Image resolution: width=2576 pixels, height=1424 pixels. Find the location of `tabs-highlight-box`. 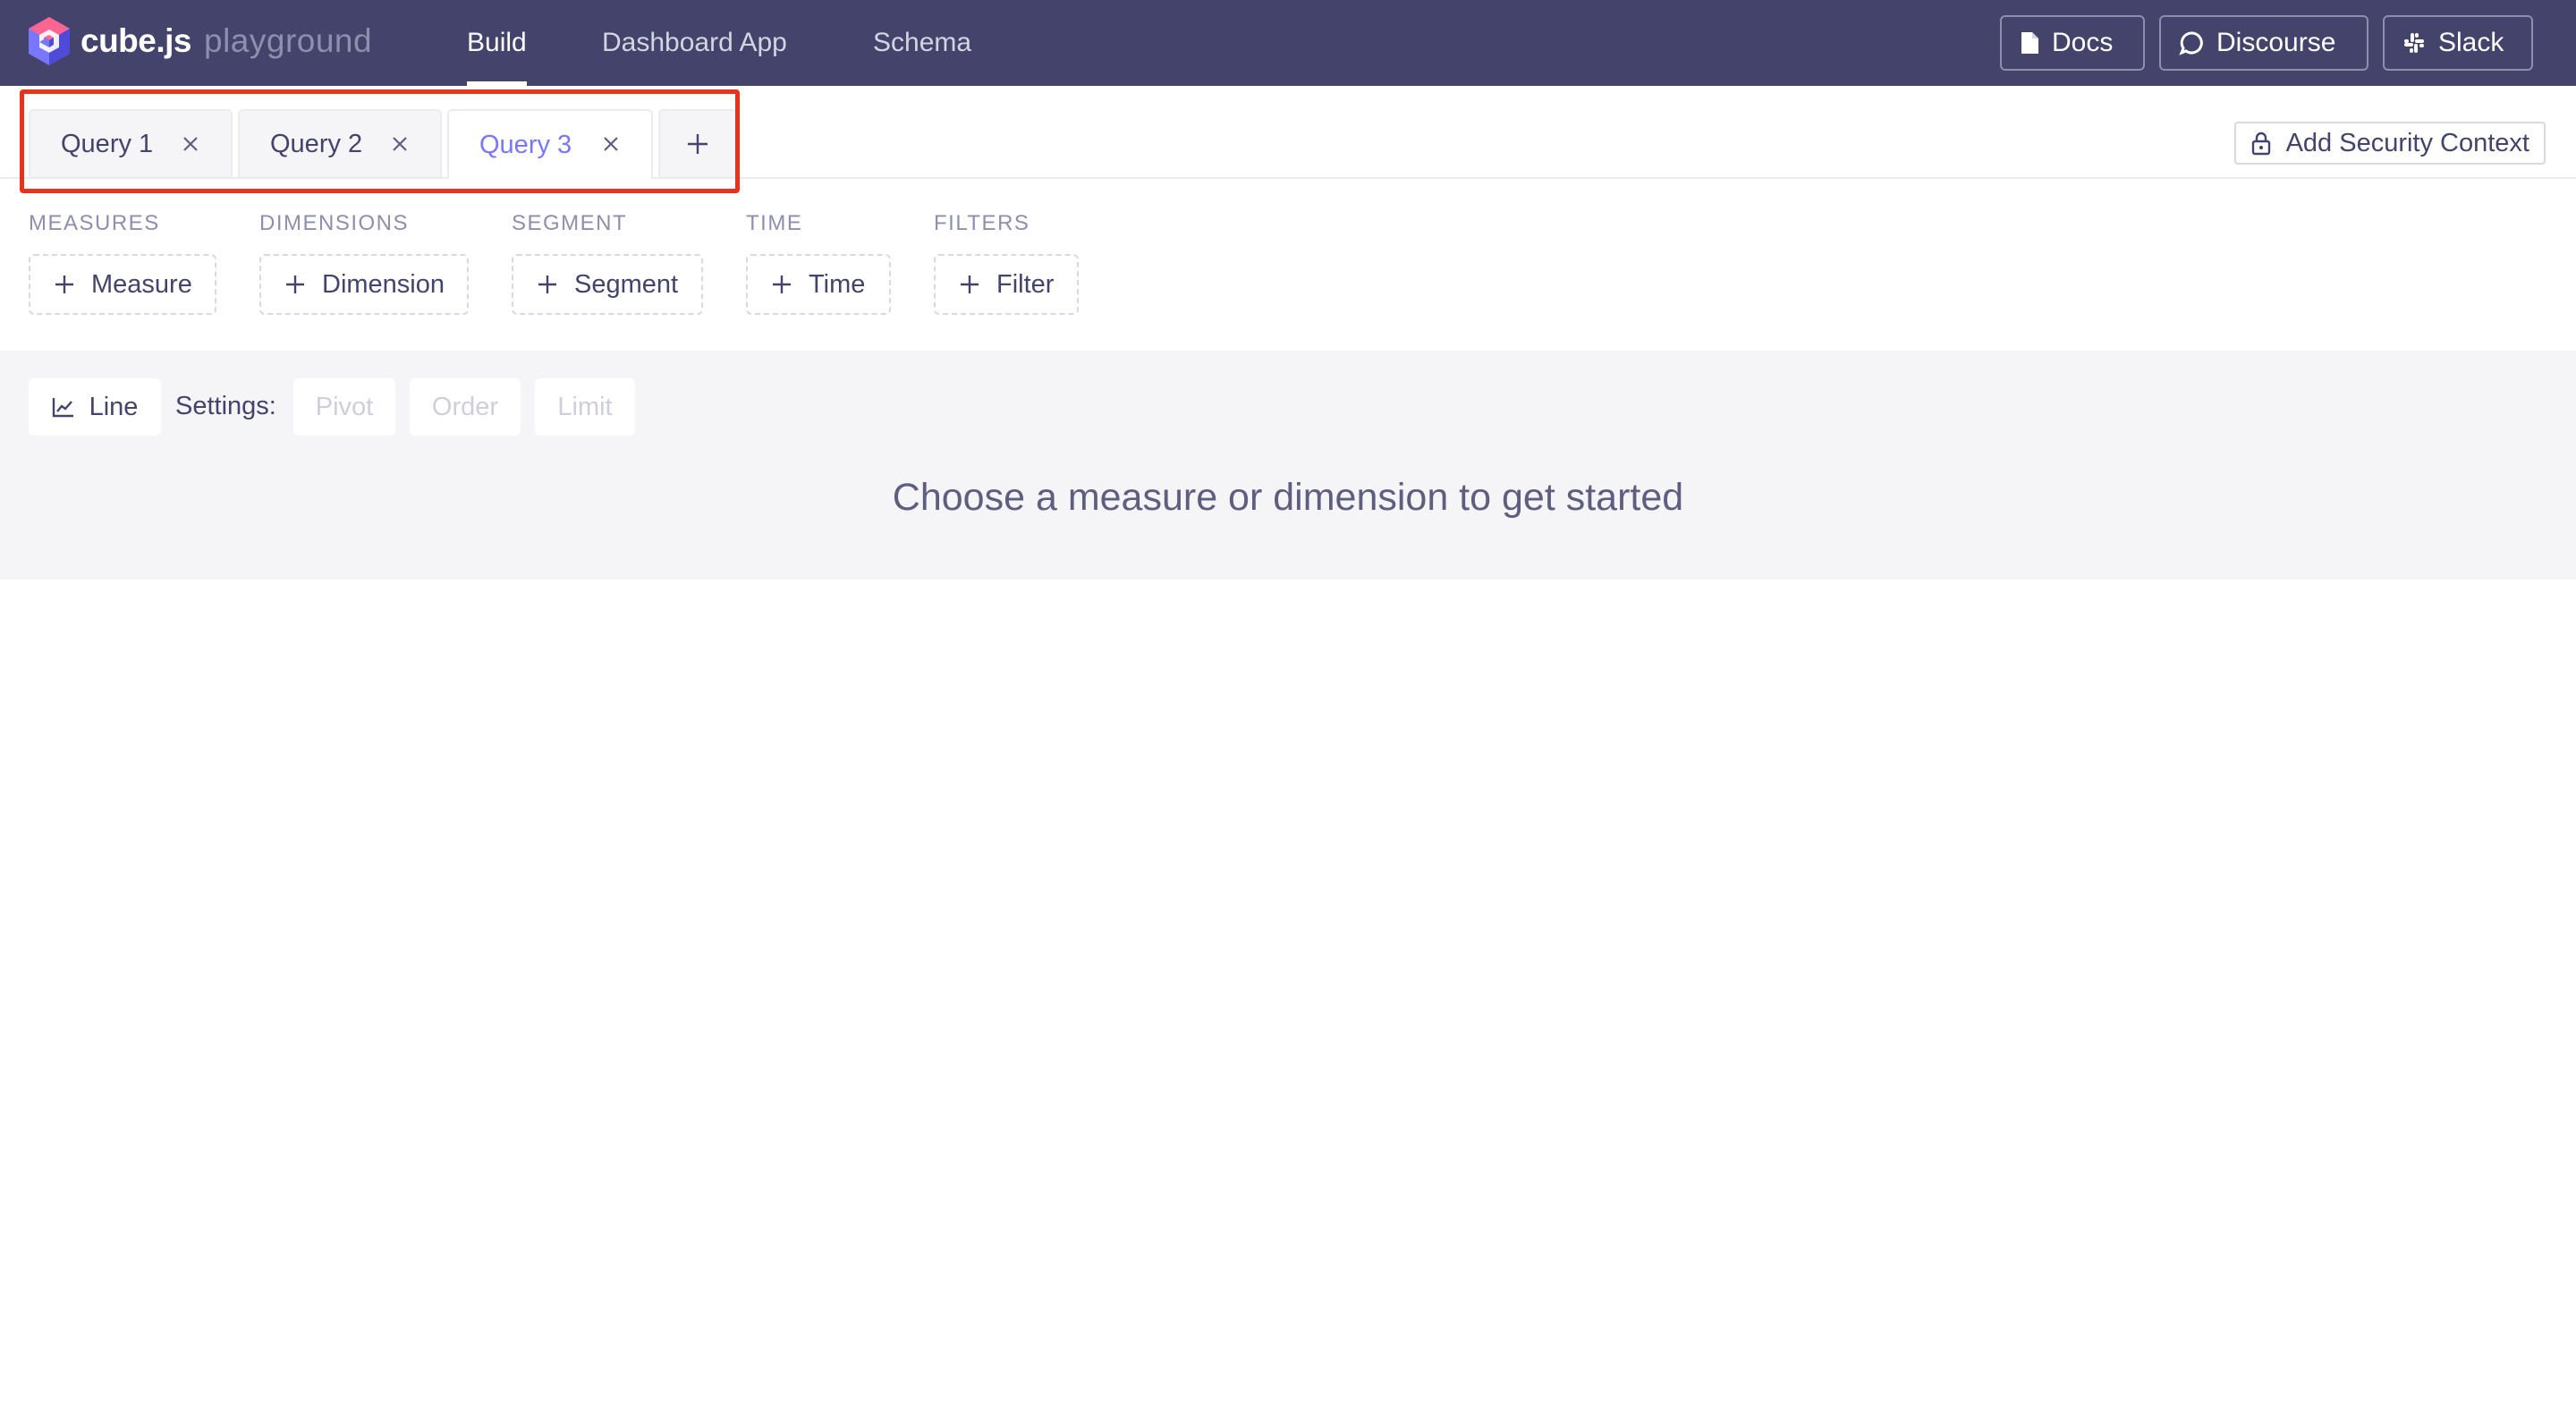

tabs-highlight-box is located at coordinates (380, 141).